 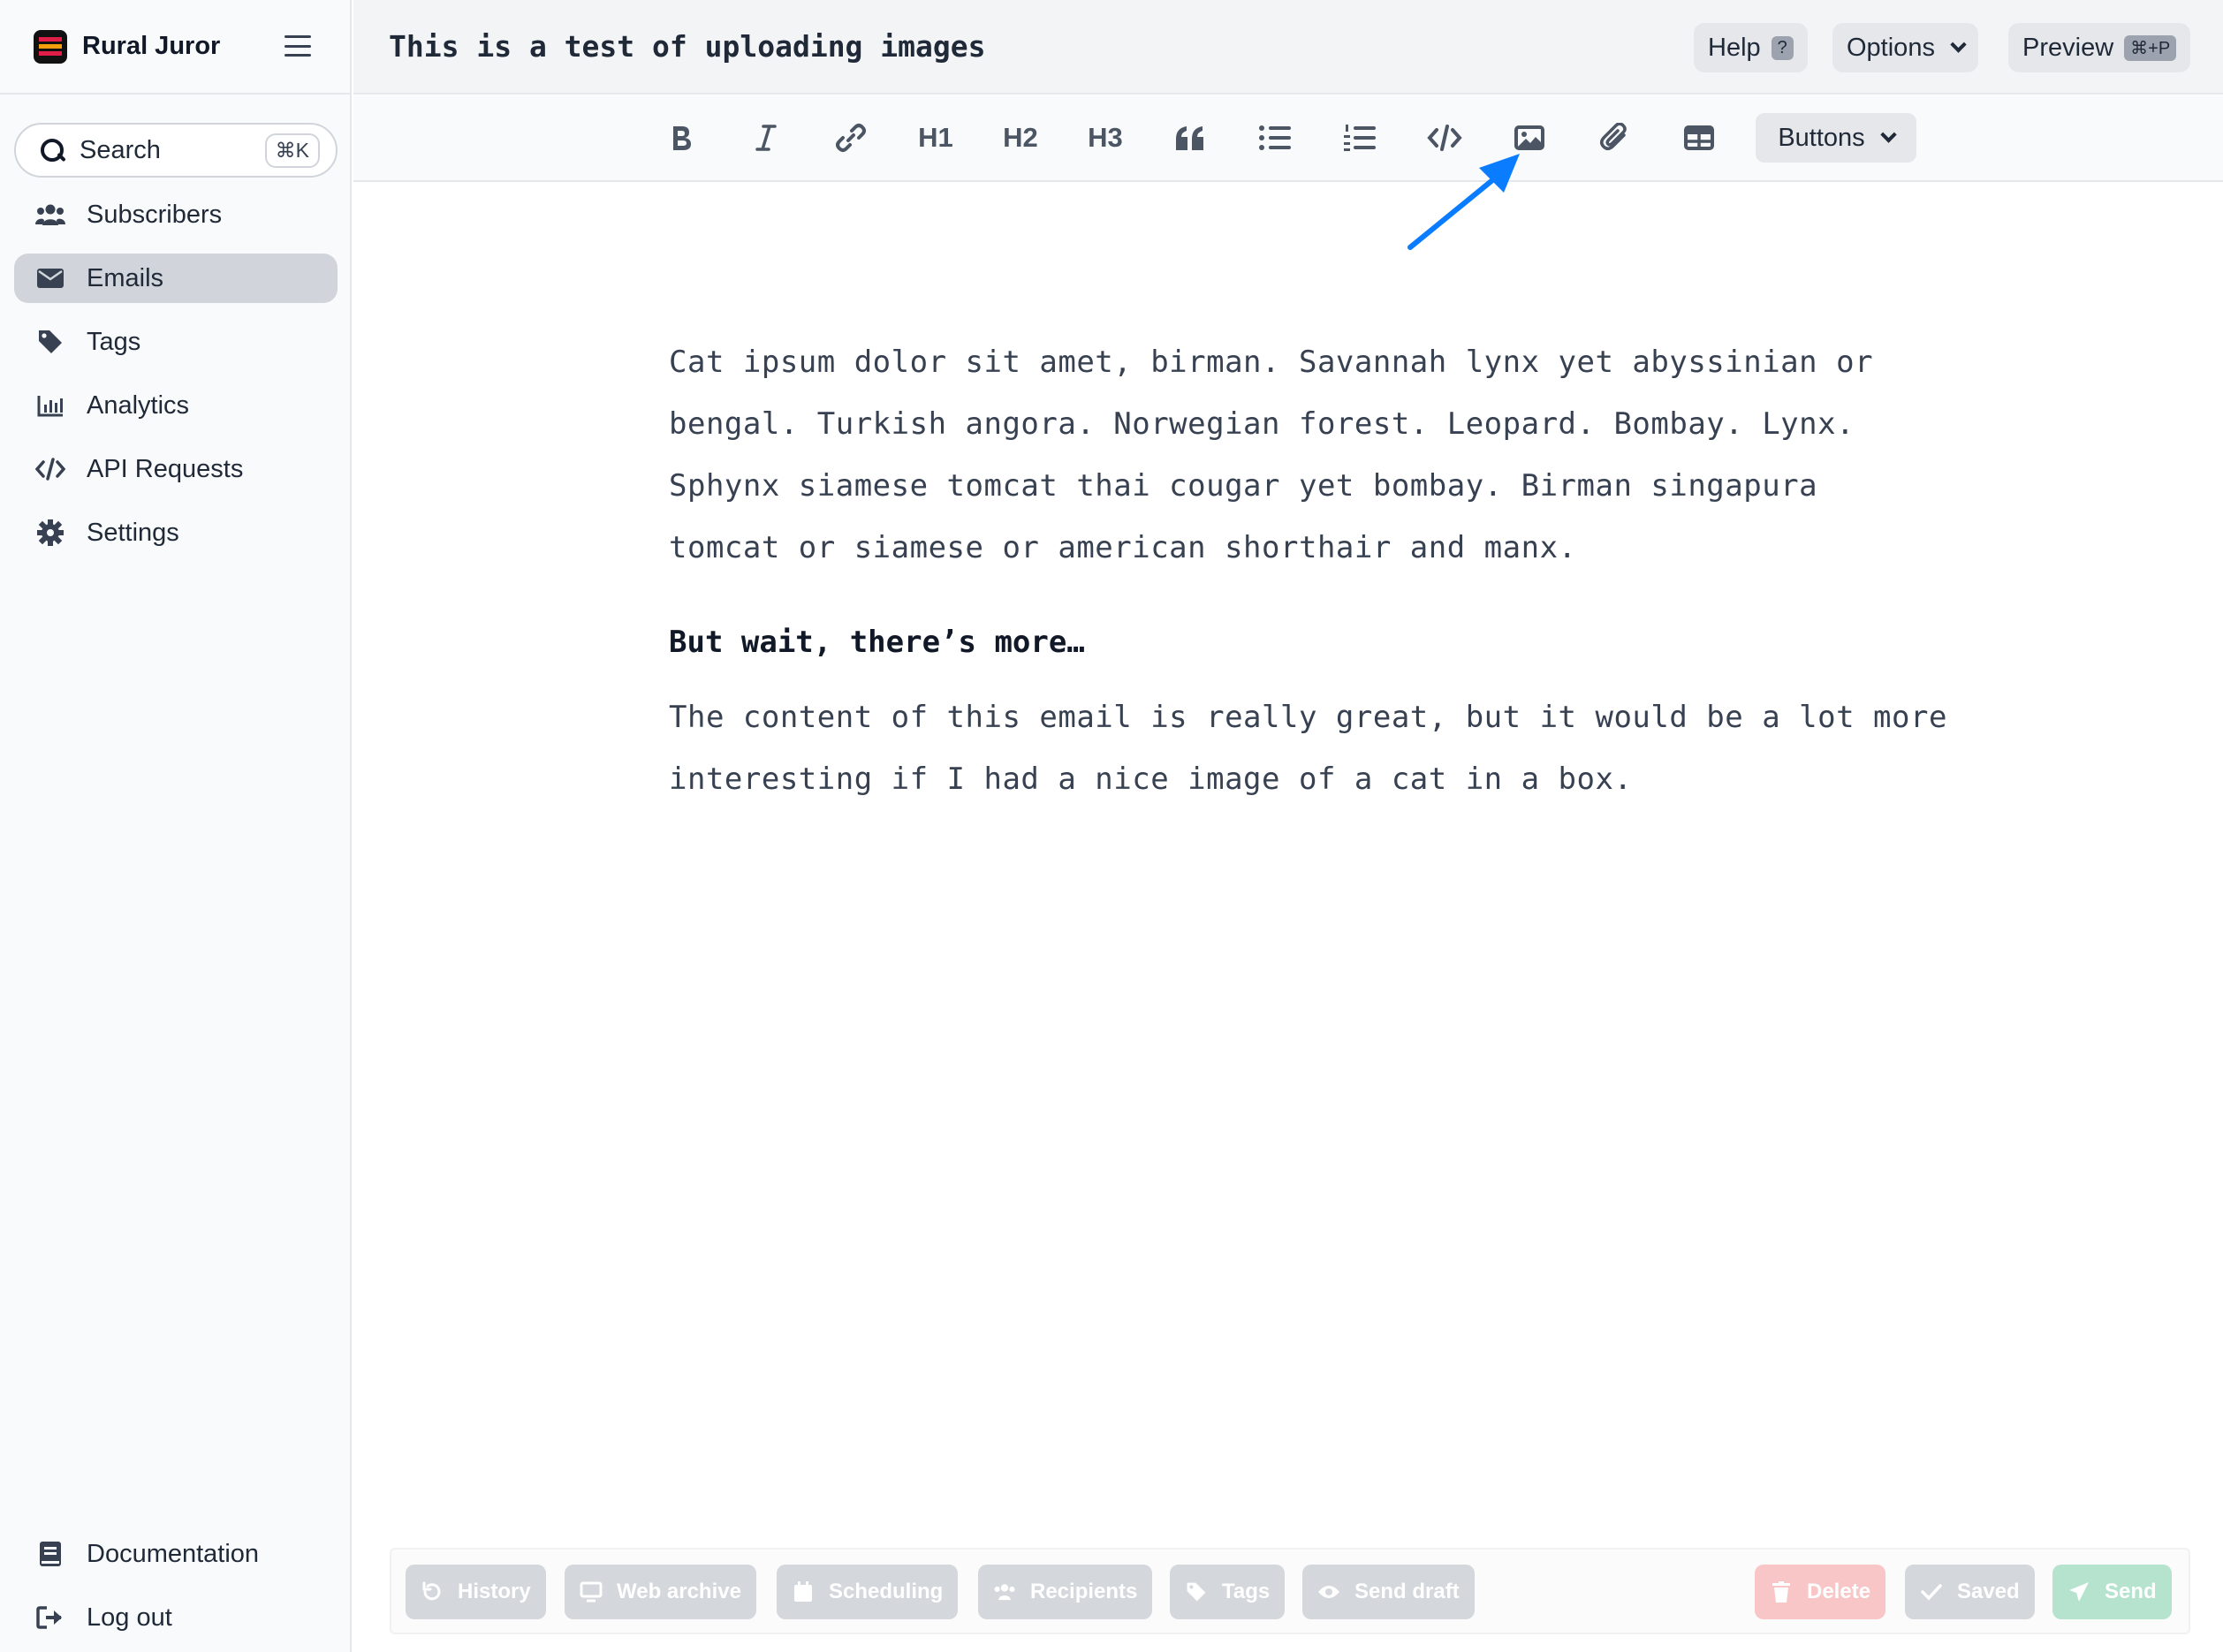 I want to click on recipients-button: Recipients, so click(x=1065, y=1592).